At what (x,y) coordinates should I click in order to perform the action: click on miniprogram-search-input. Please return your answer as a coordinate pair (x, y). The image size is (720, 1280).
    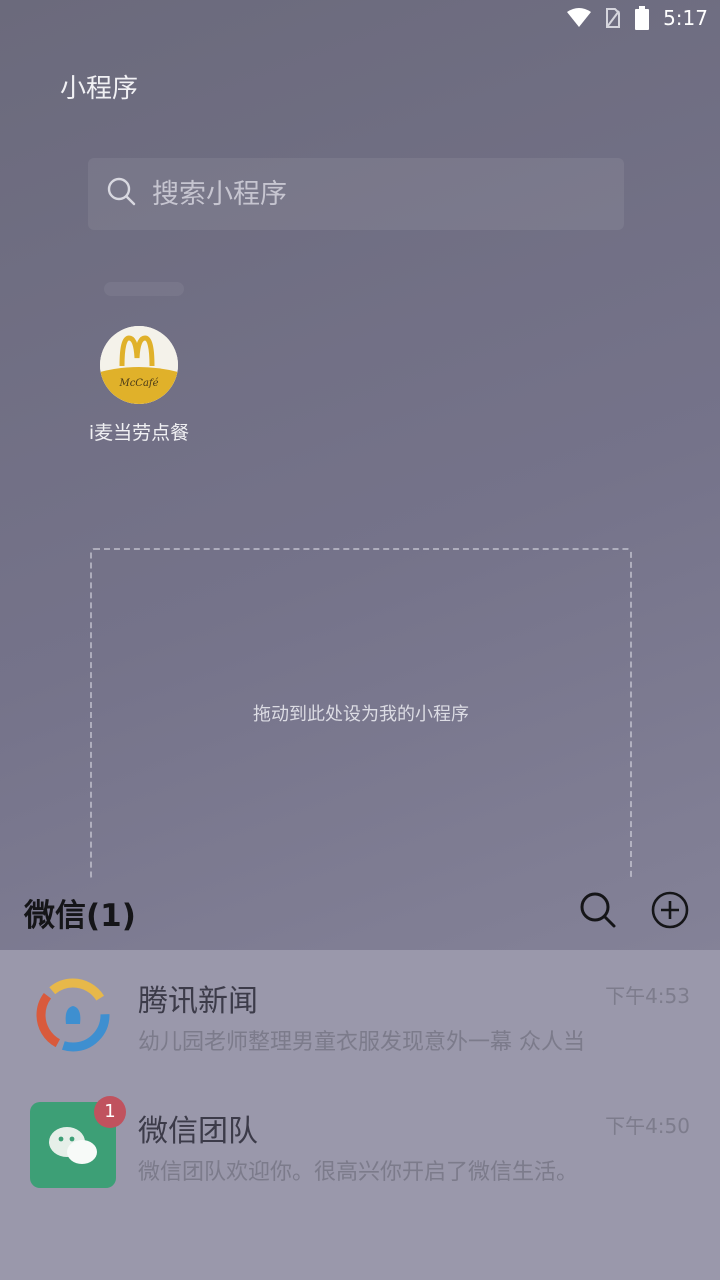
    Looking at the image, I should click on (362, 194).